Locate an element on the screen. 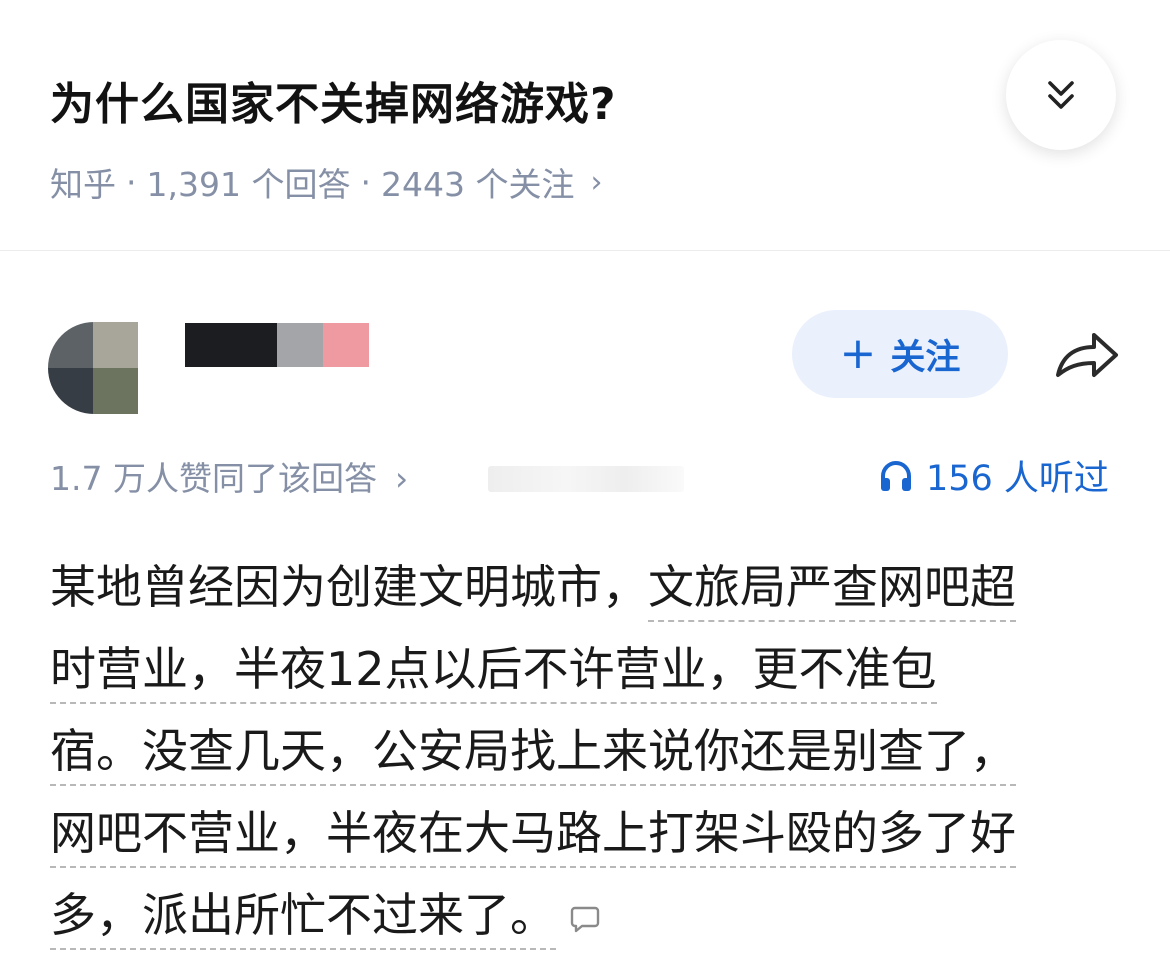 The height and width of the screenshot is (962, 1170). answer-count: 1,391 个回答 is located at coordinates (248, 184).